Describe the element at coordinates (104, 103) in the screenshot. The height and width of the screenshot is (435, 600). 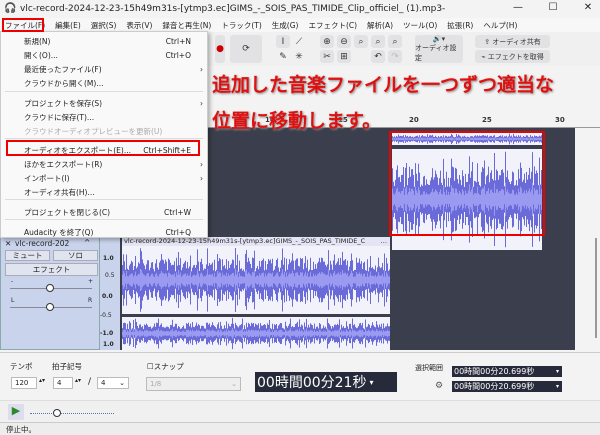
I see `file-menu-item: プロジェクトを保存(S) ›` at that location.